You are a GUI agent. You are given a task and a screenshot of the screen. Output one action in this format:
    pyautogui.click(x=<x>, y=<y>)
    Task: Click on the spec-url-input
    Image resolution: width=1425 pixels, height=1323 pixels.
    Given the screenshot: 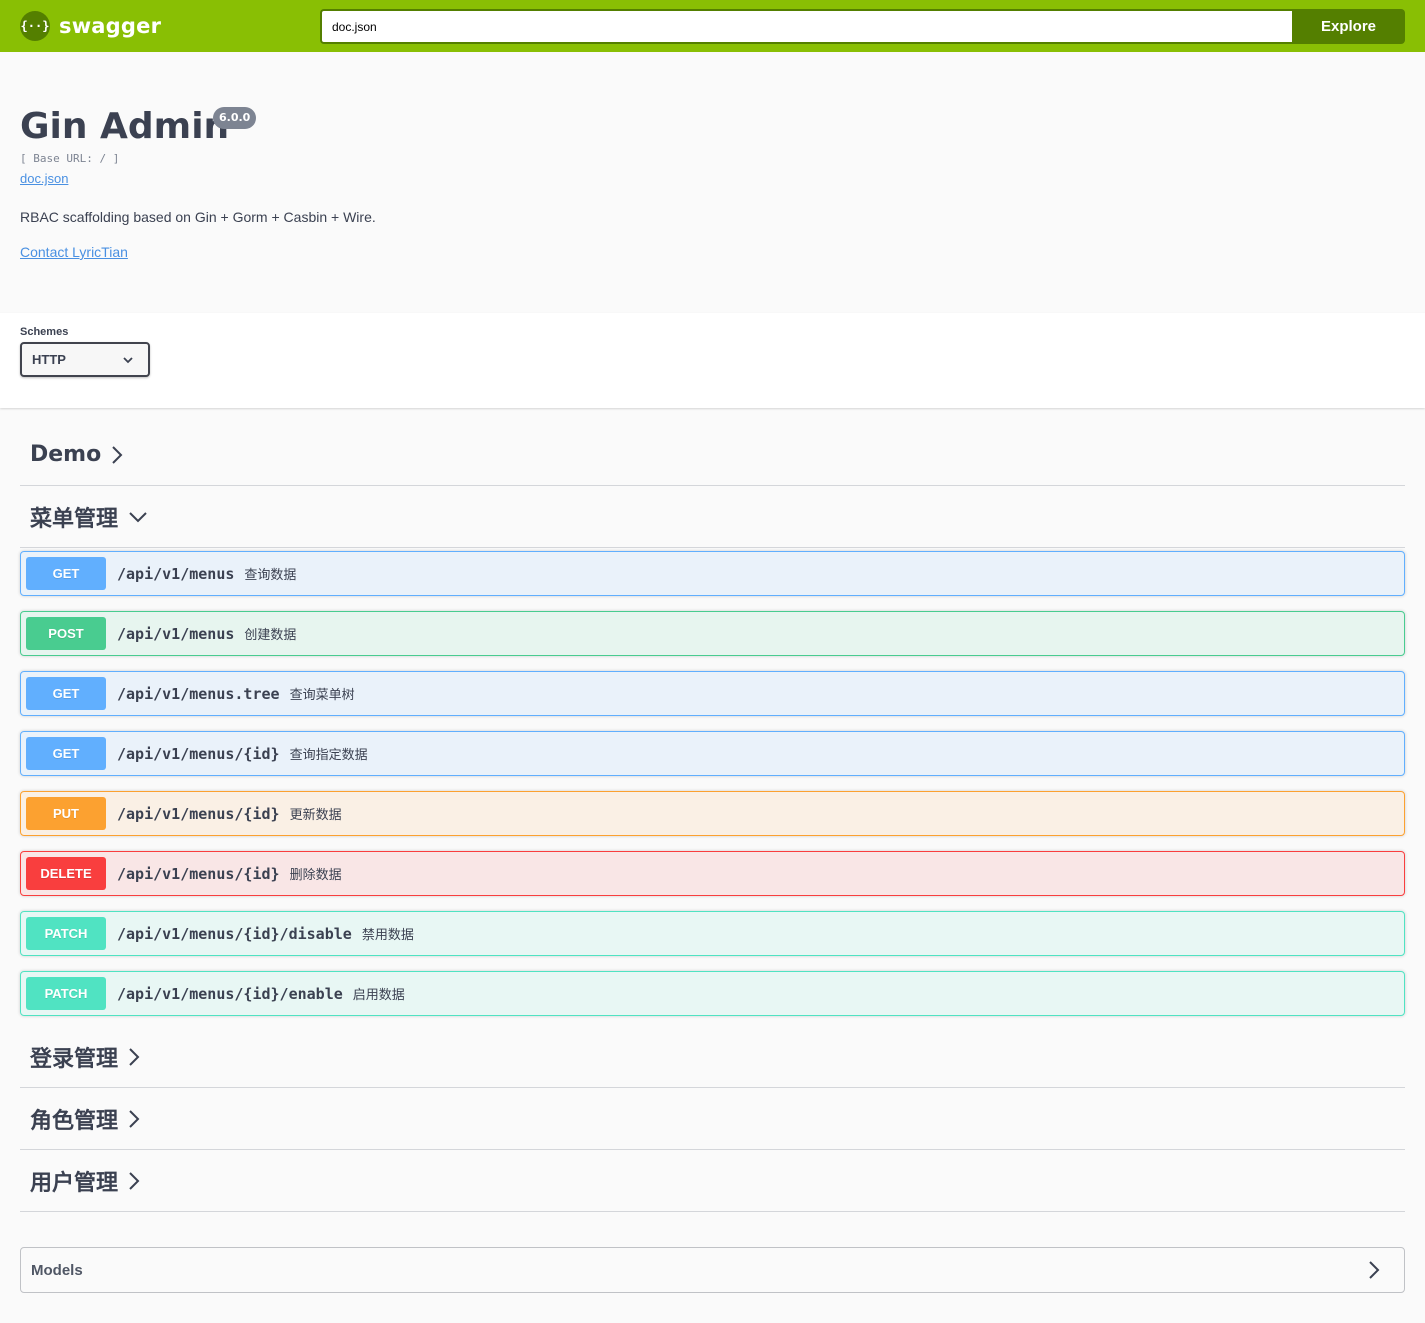 What is the action you would take?
    pyautogui.click(x=806, y=26)
    